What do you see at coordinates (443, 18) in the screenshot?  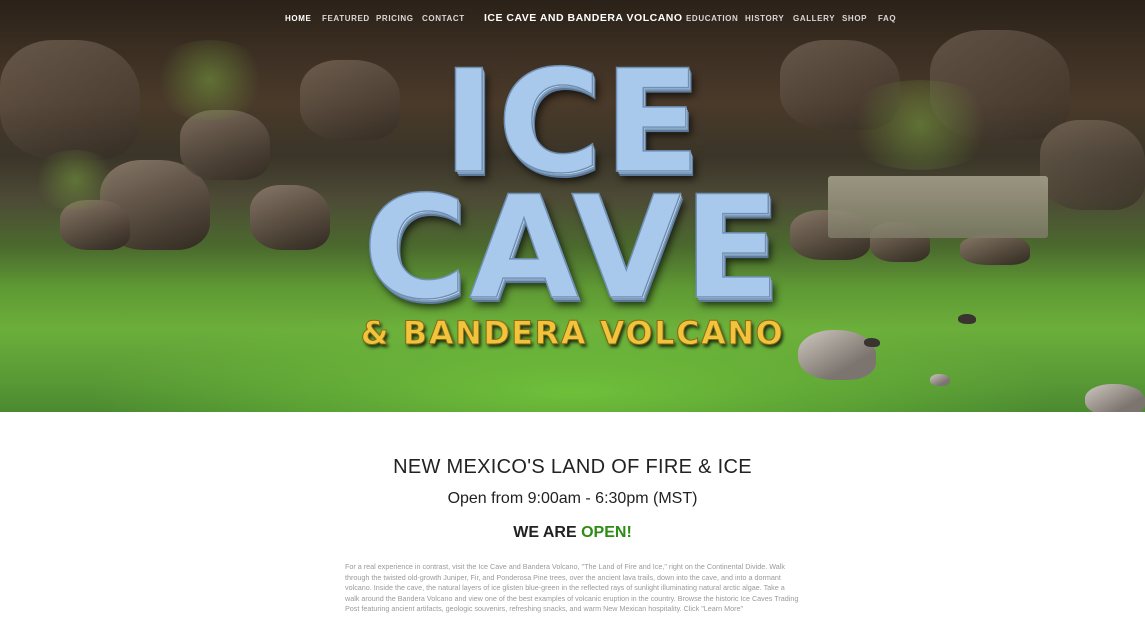 I see `nav-contact: CONTACT` at bounding box center [443, 18].